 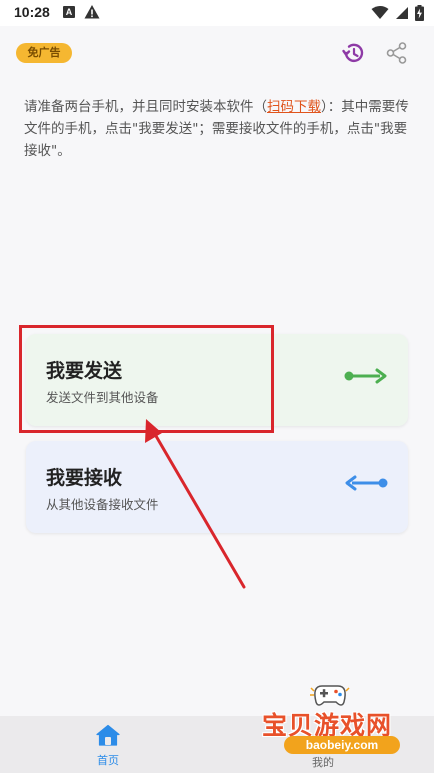 I want to click on scan-download-link: 扫码下载, so click(x=294, y=107).